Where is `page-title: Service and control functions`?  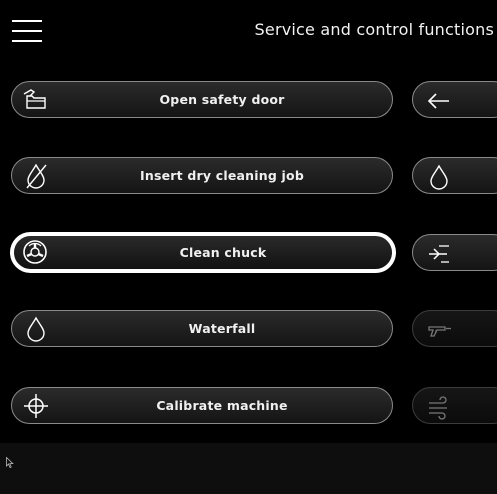 page-title: Service and control functions is located at coordinates (374, 29).